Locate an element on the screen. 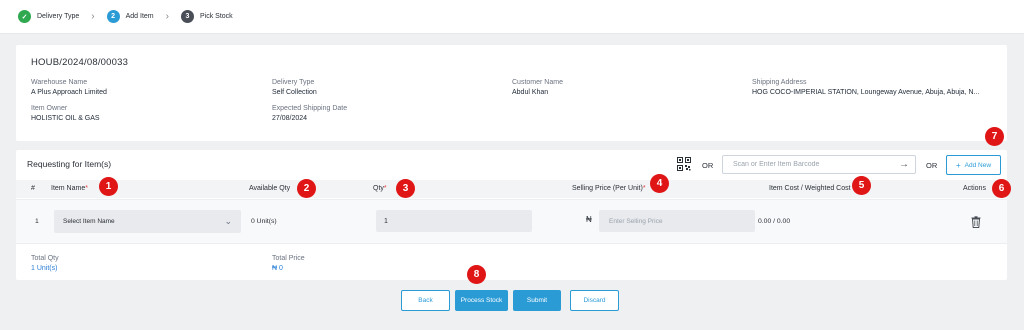 The image size is (1024, 330). annotation-marker-8: 8 is located at coordinates (476, 274).